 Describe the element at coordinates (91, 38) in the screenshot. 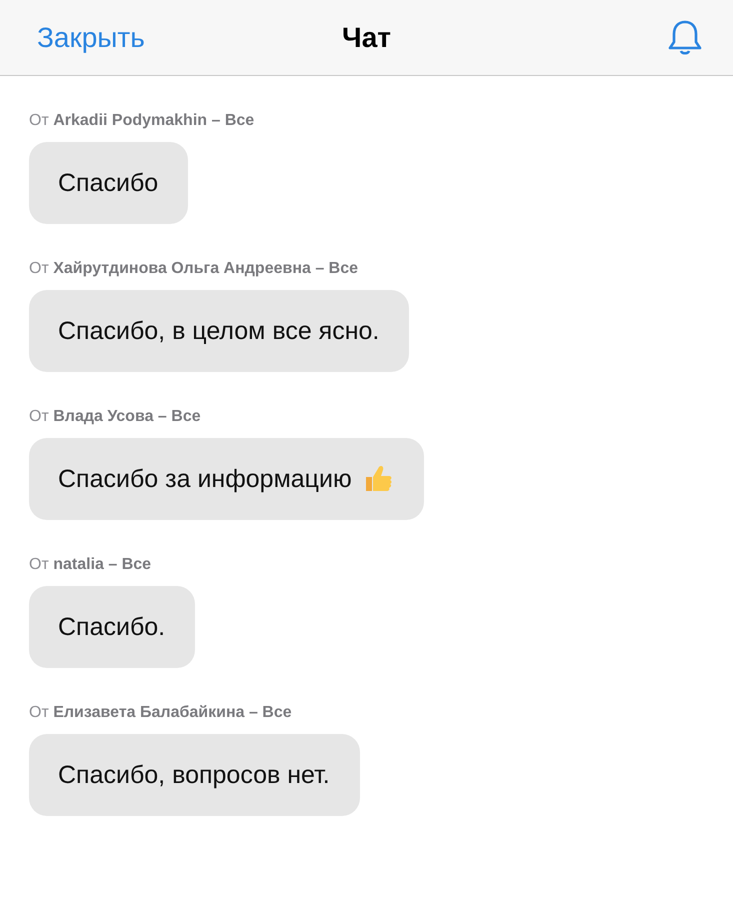

I see `close-button: Закрыть` at that location.